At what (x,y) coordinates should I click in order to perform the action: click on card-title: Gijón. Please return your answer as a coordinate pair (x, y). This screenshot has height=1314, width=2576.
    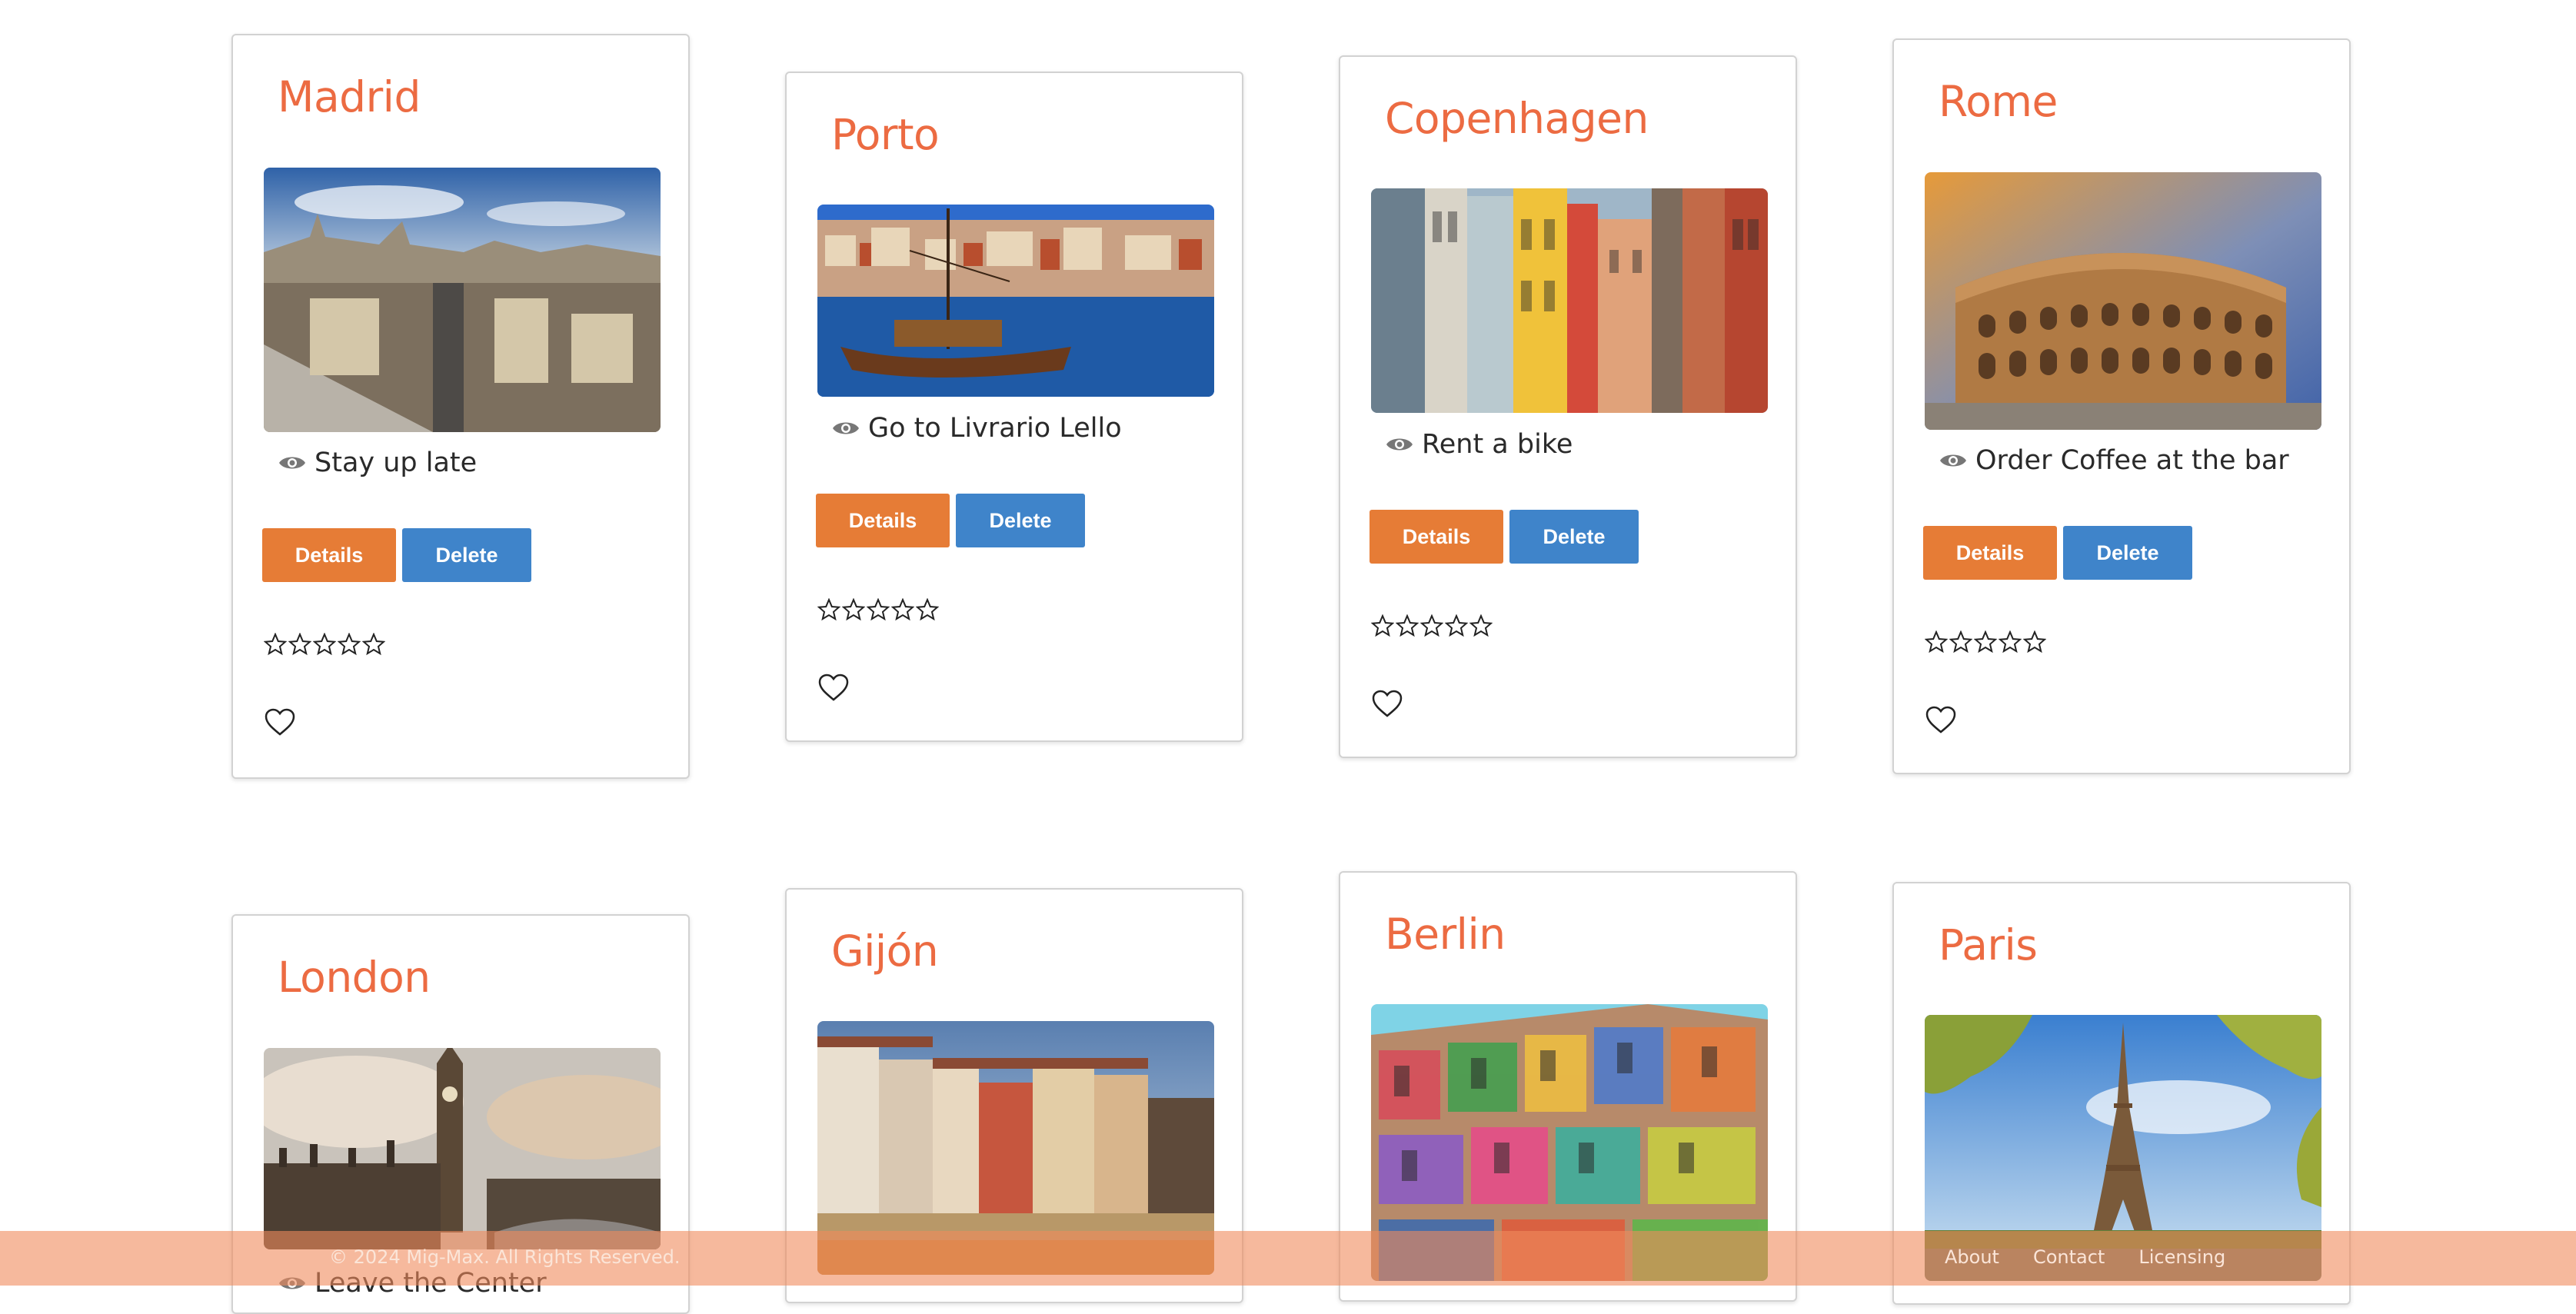
    Looking at the image, I should click on (885, 951).